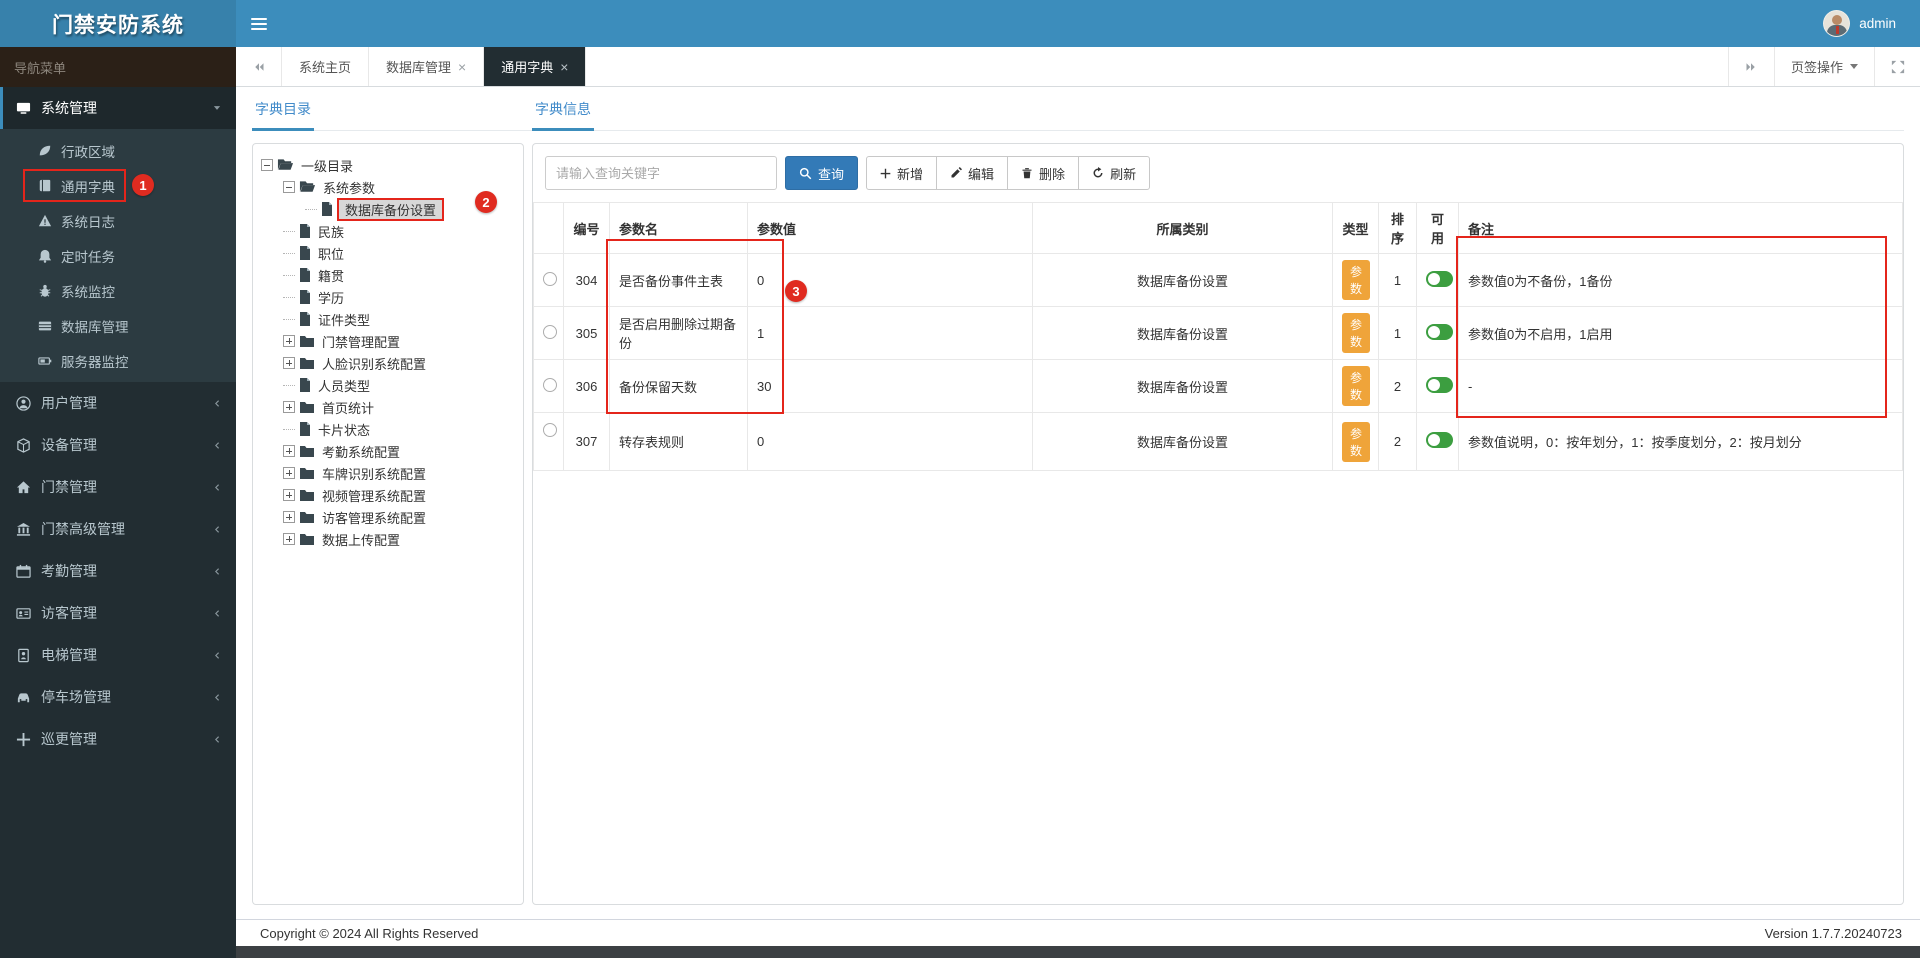 The image size is (1920, 958). What do you see at coordinates (23, 613) in the screenshot?
I see `id-card-icon` at bounding box center [23, 613].